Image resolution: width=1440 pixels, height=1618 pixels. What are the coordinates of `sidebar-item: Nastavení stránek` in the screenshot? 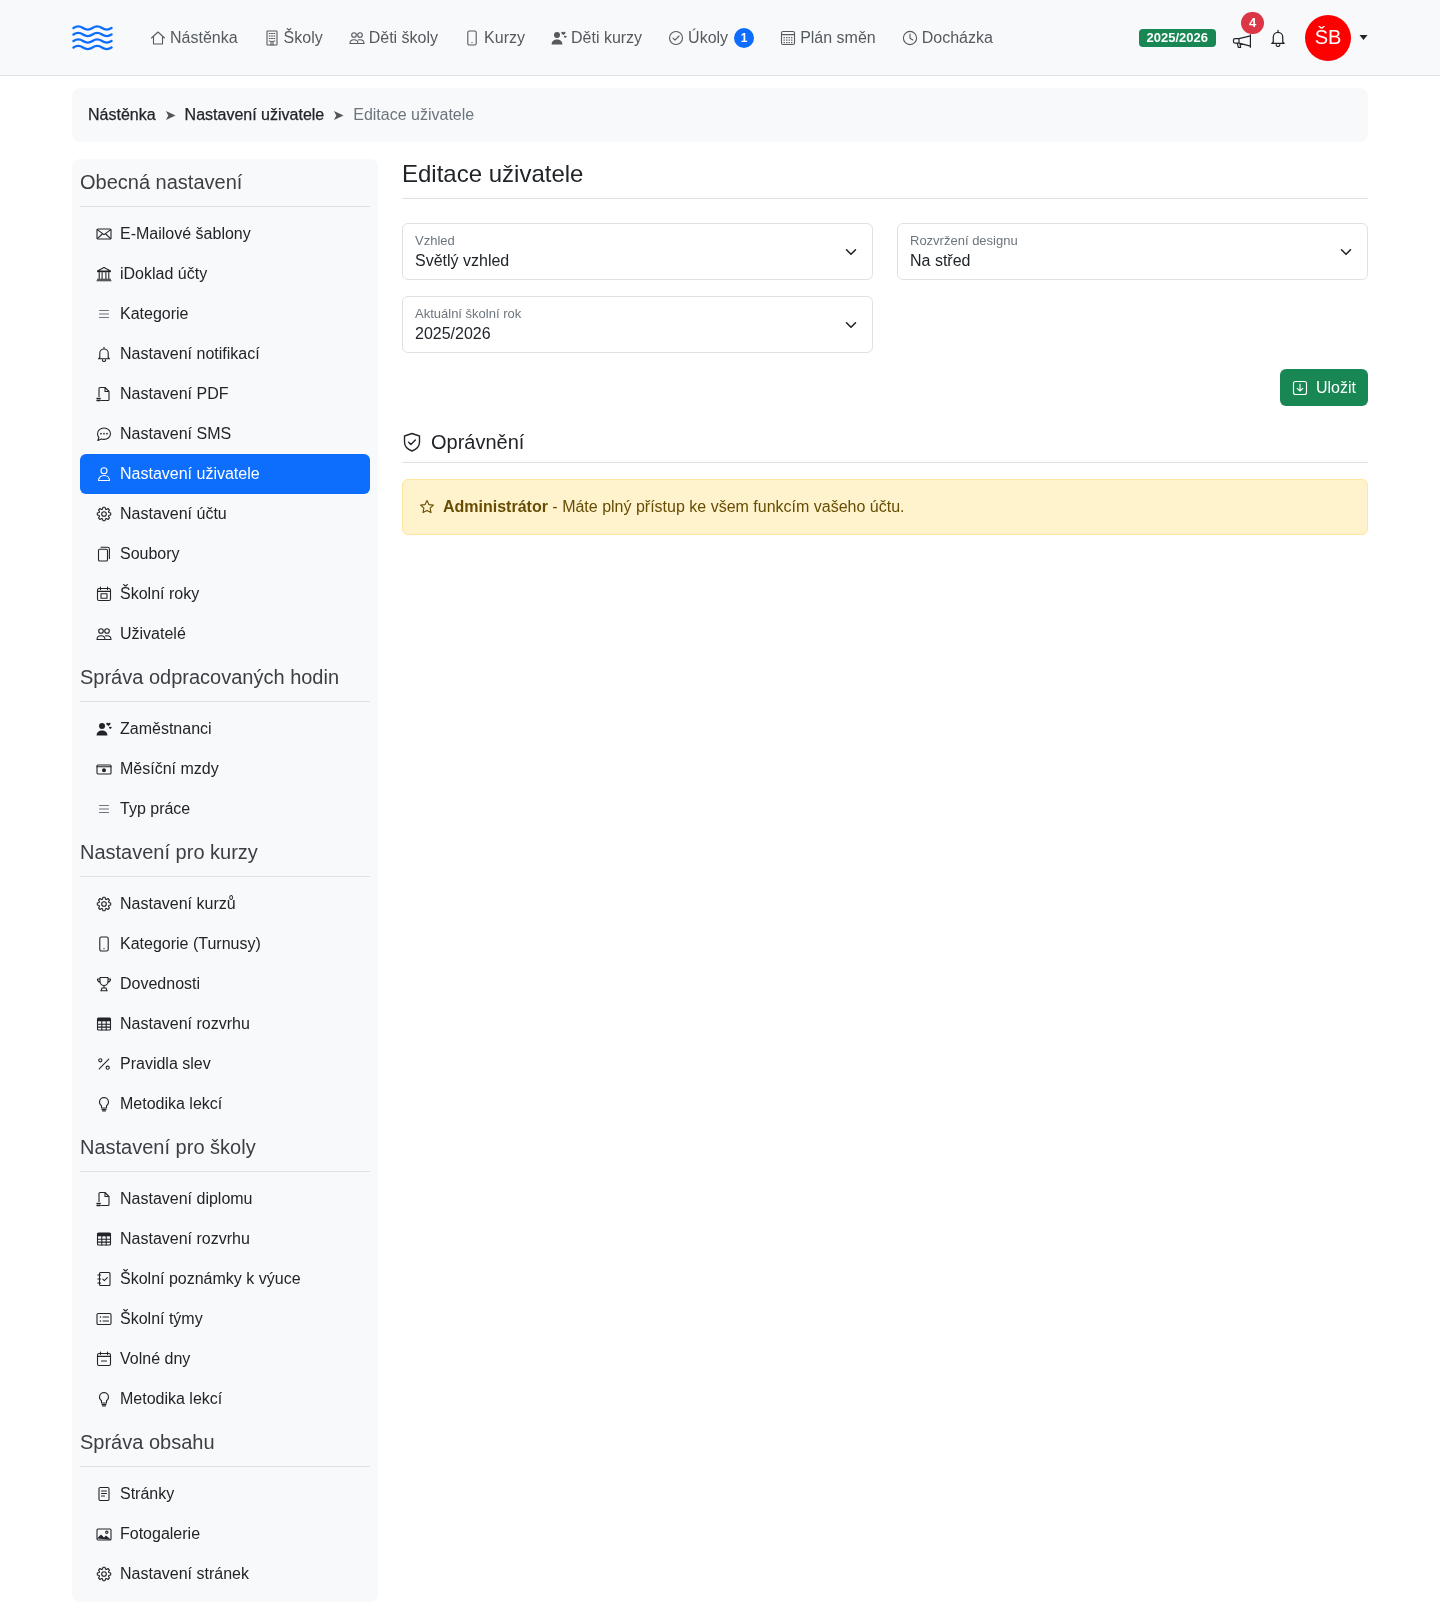 It's located at (225, 1574).